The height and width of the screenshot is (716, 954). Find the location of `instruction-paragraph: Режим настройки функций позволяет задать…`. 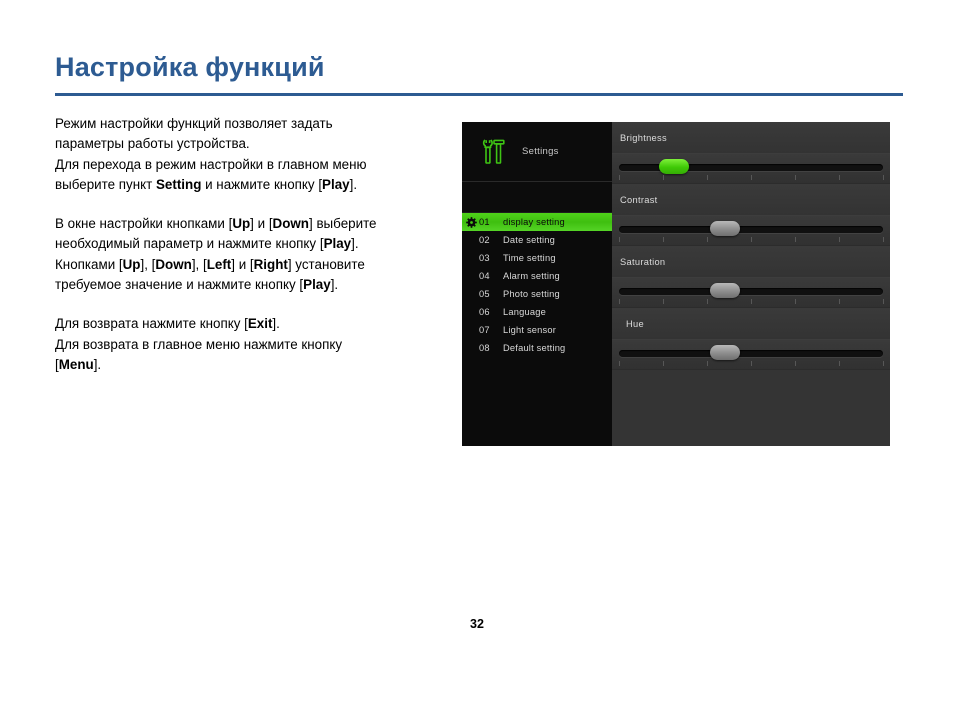

instruction-paragraph: Режим настройки функций позволяет задать… is located at coordinates (252, 154).